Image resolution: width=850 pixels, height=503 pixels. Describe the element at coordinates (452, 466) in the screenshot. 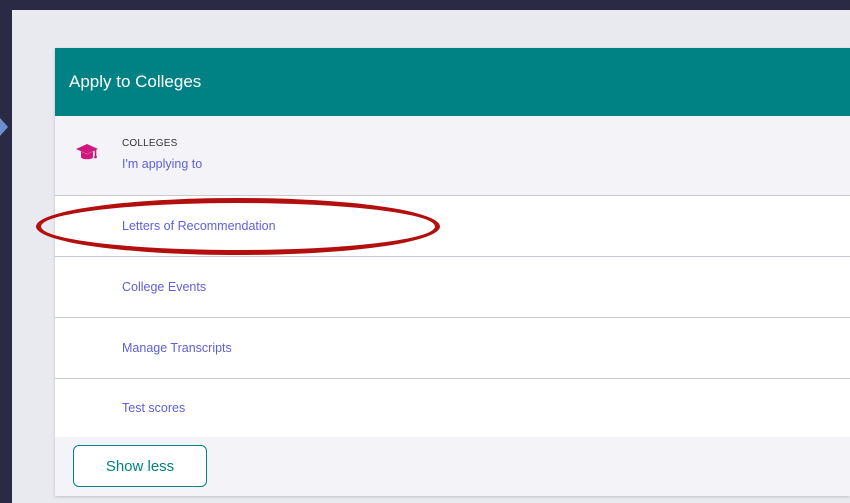

I see `card-footer: Show less` at that location.